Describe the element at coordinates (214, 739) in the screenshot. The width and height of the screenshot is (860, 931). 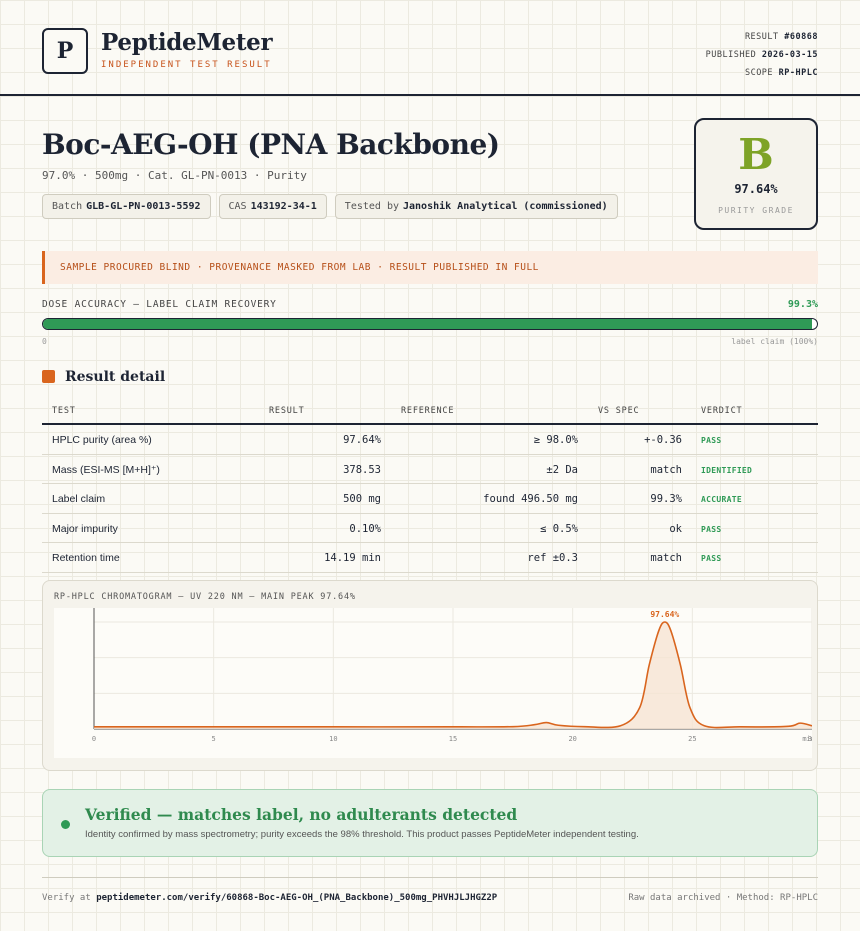
I see `x-tick-label: 5` at that location.